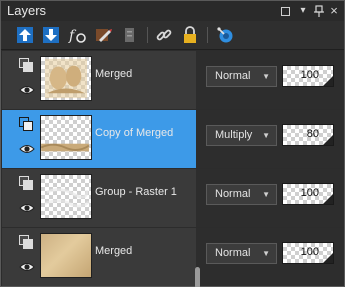 This screenshot has height=287, width=345. What do you see at coordinates (319, 11) in the screenshot?
I see `pin-icon` at bounding box center [319, 11].